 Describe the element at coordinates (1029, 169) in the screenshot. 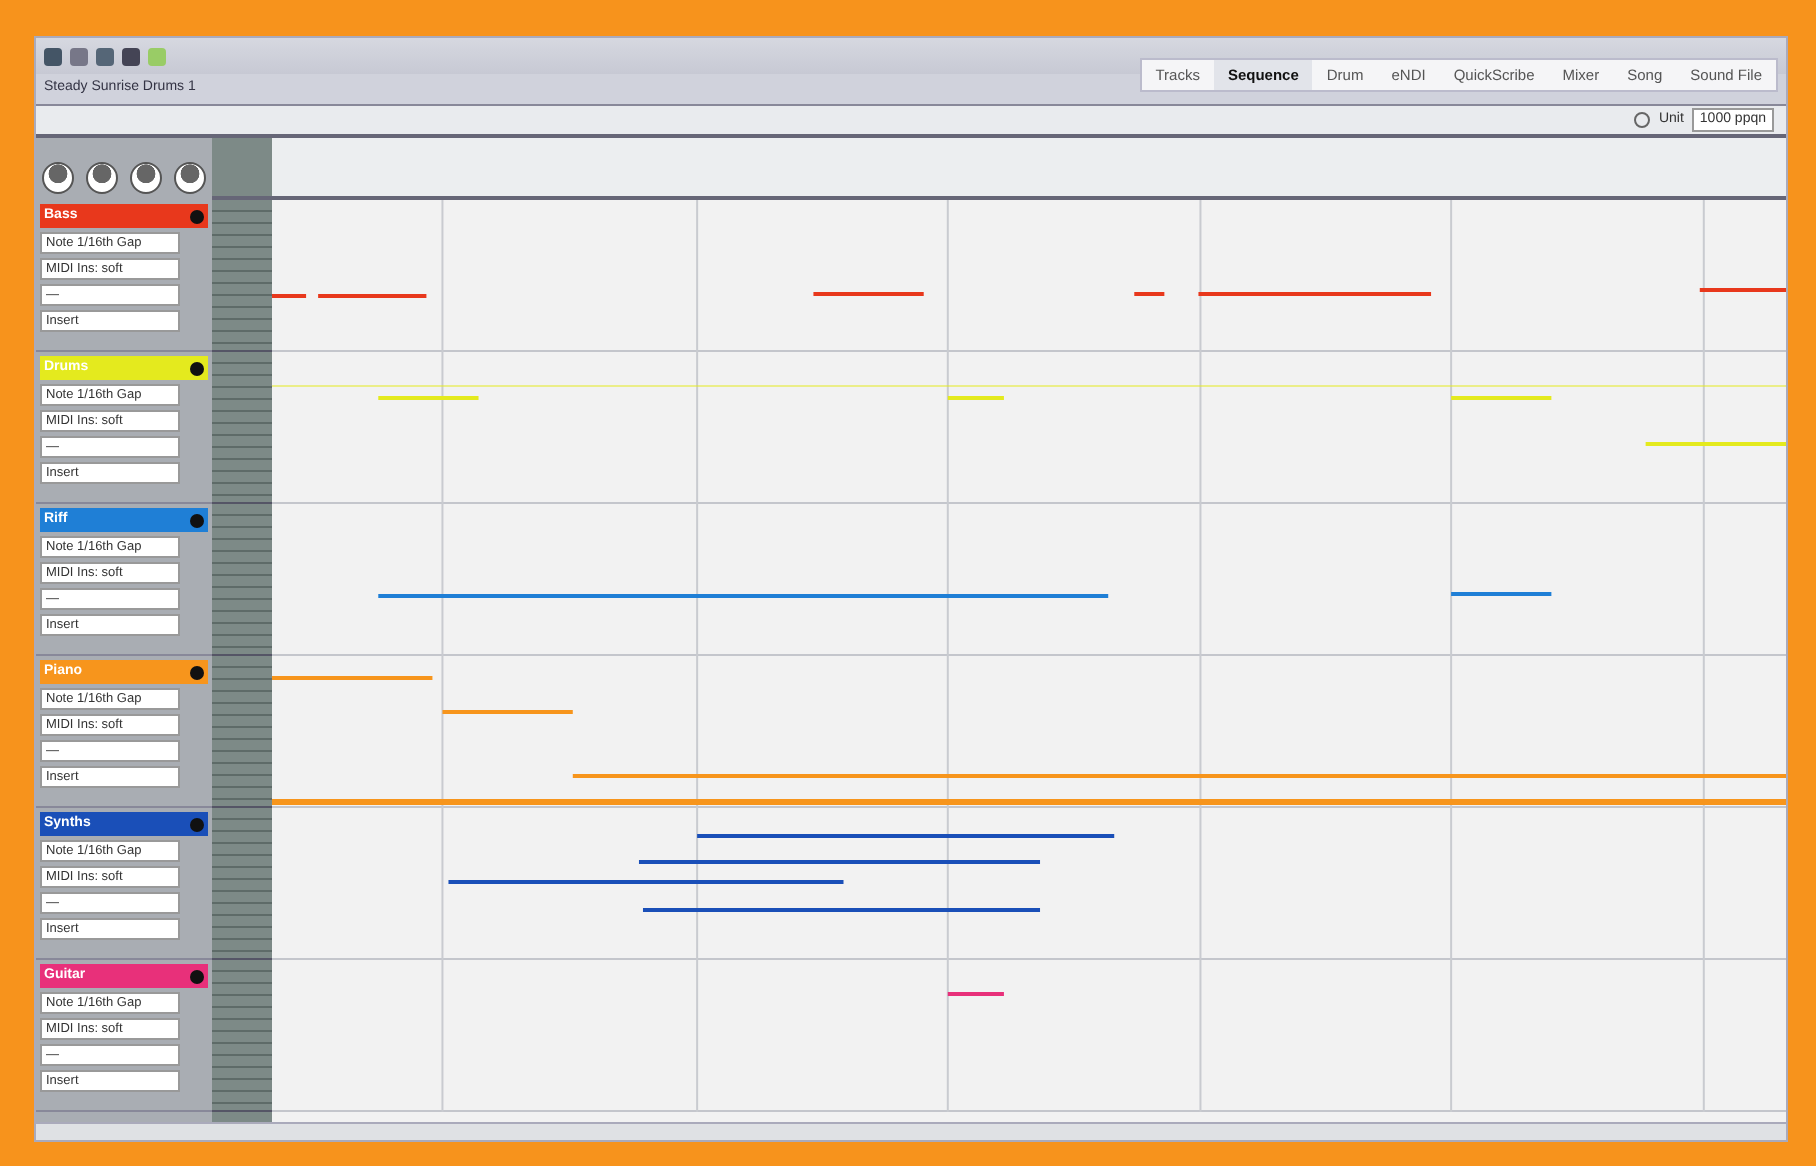

I see `time-ruler` at that location.